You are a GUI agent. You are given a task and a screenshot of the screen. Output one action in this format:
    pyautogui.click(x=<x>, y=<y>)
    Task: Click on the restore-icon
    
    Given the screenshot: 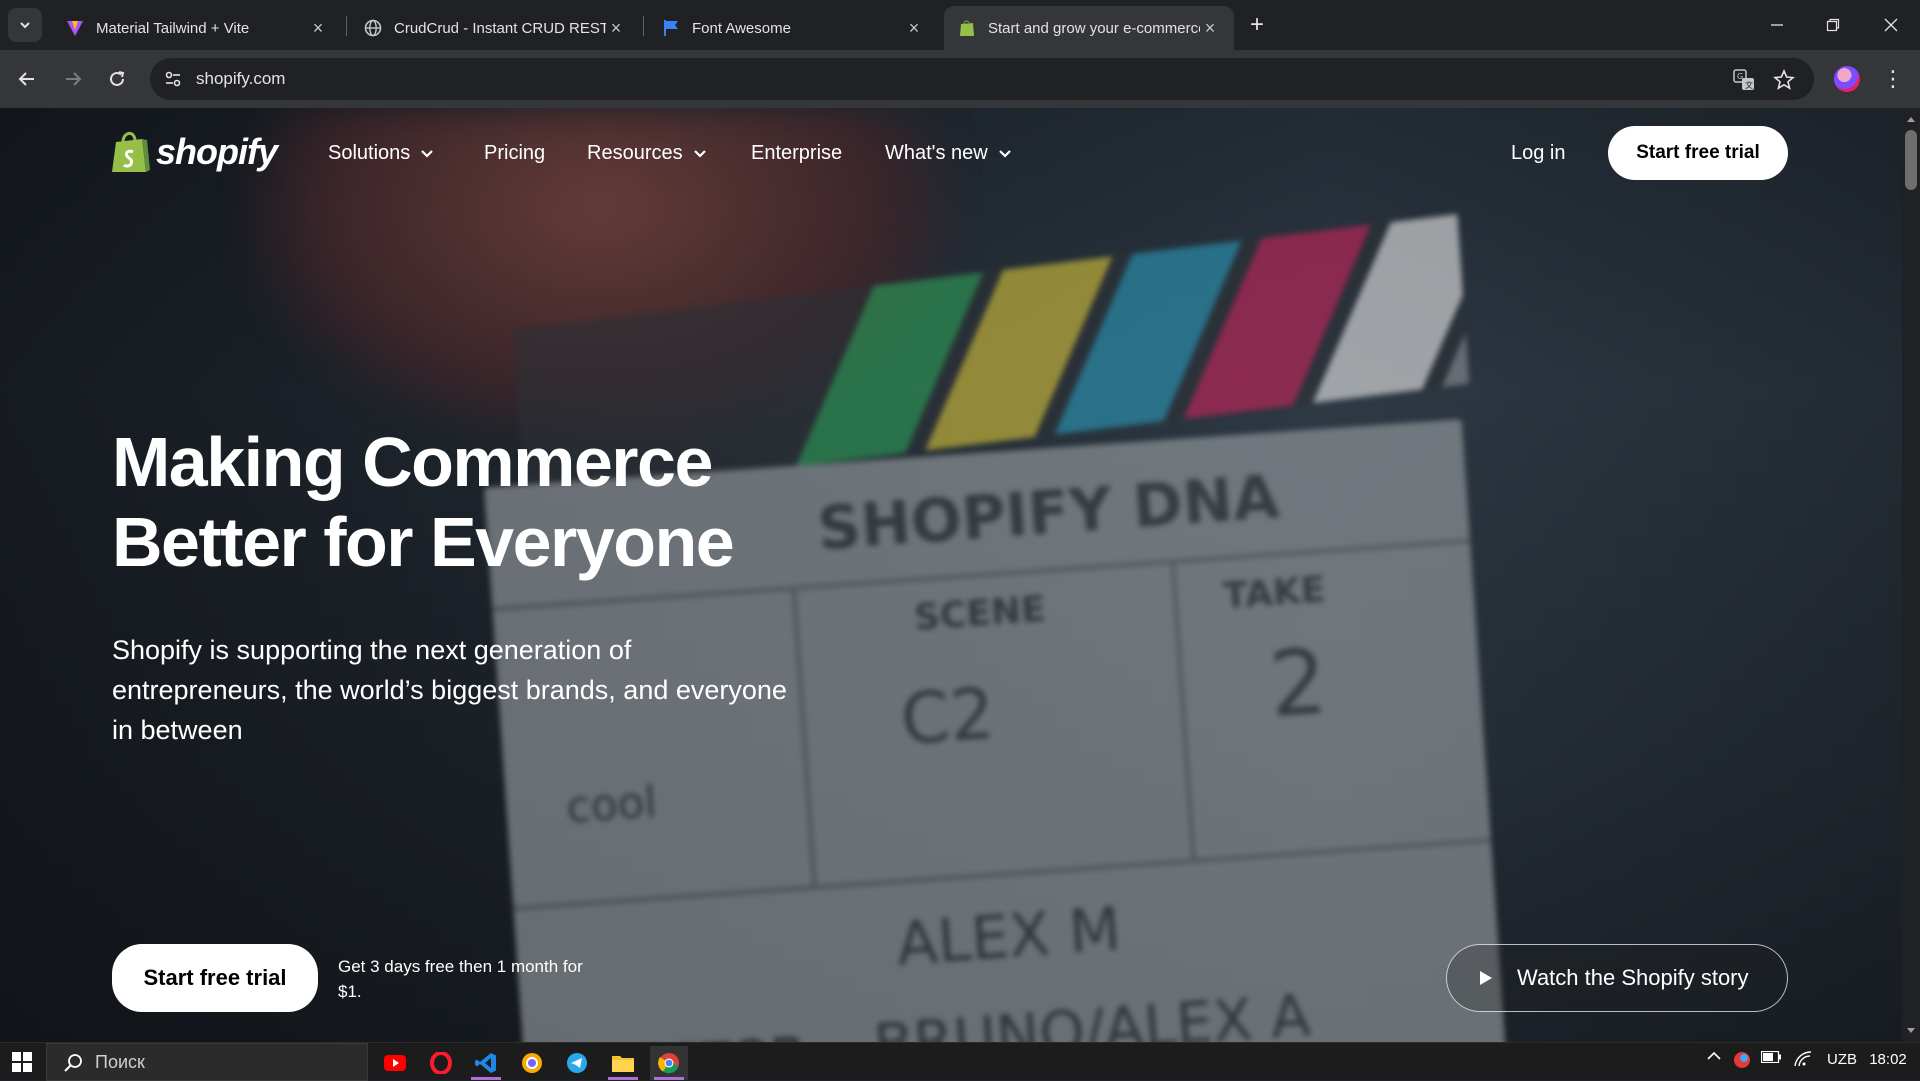 What is the action you would take?
    pyautogui.click(x=1833, y=25)
    